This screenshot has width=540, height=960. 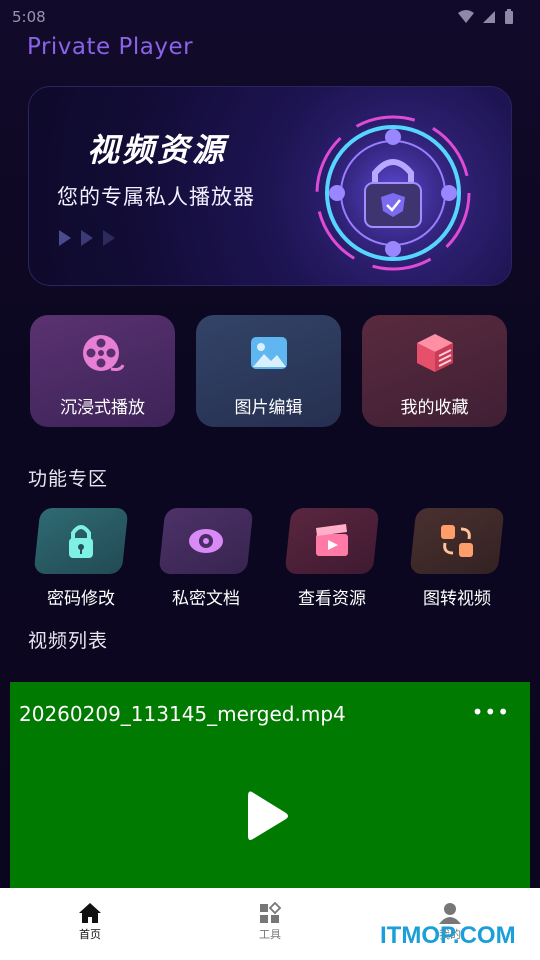 What do you see at coordinates (90, 934) in the screenshot?
I see `nav-home-label: 首页` at bounding box center [90, 934].